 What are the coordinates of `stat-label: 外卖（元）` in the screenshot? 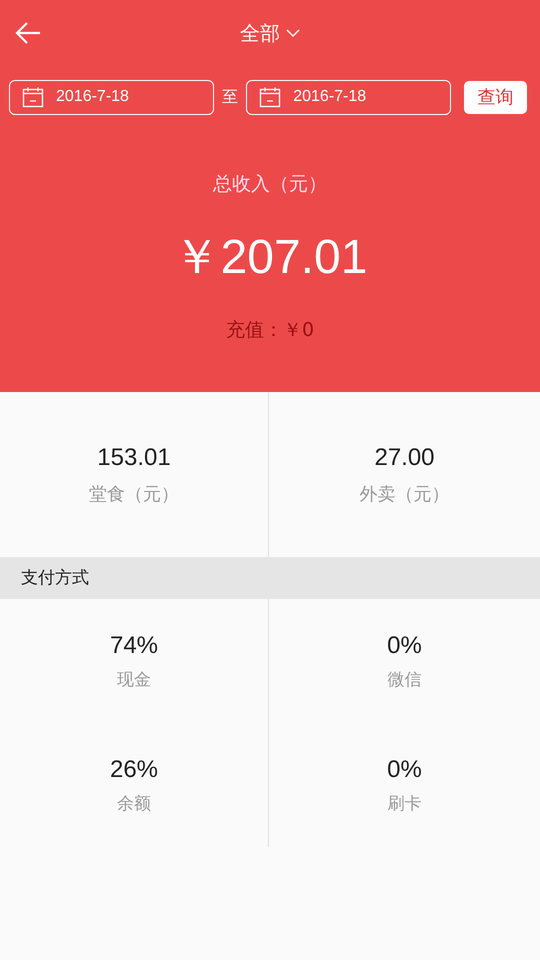 It's located at (405, 494).